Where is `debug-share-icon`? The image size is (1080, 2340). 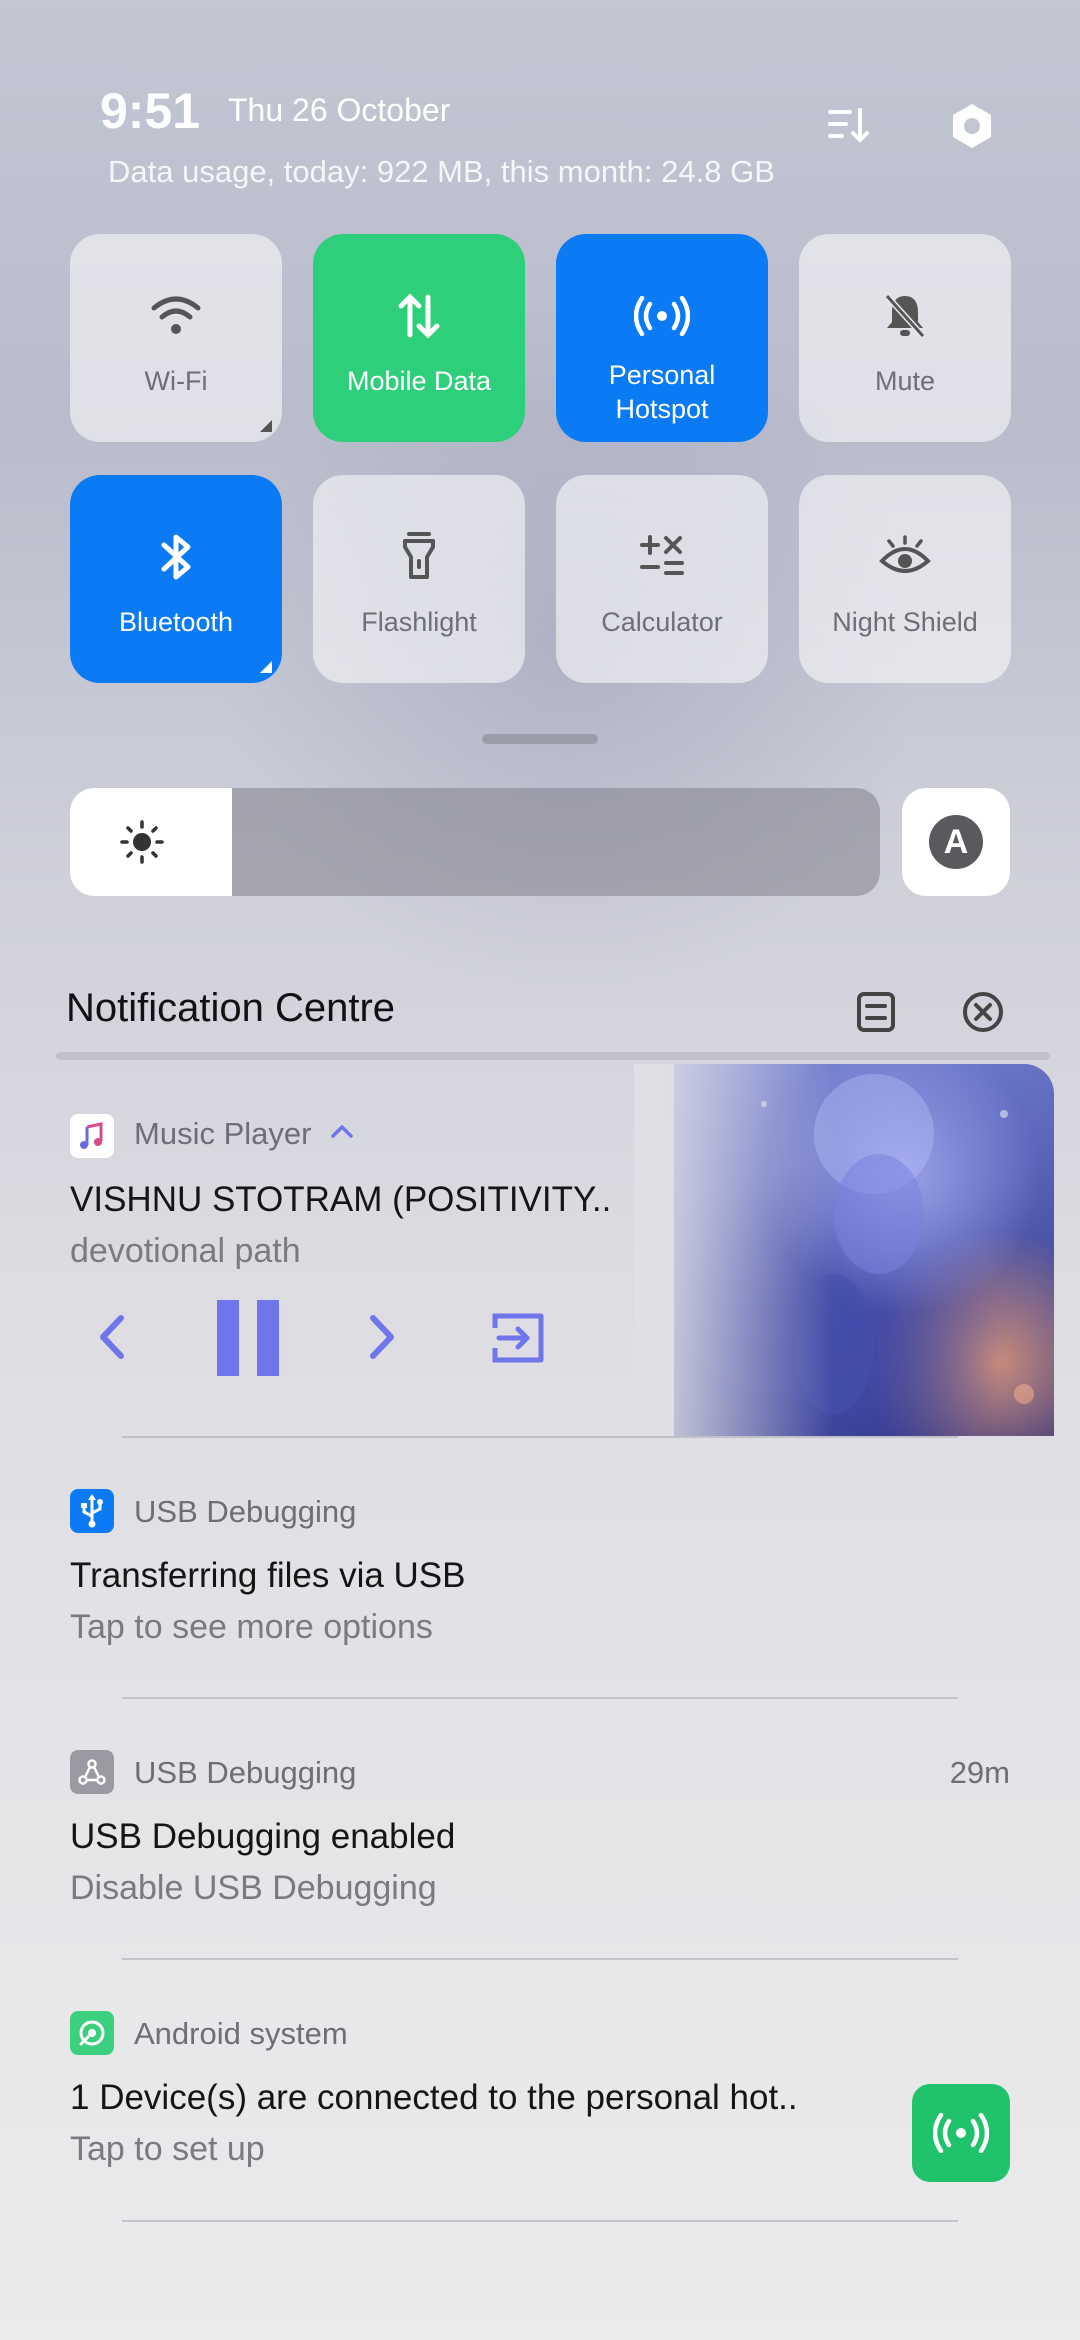
debug-share-icon is located at coordinates (92, 1772).